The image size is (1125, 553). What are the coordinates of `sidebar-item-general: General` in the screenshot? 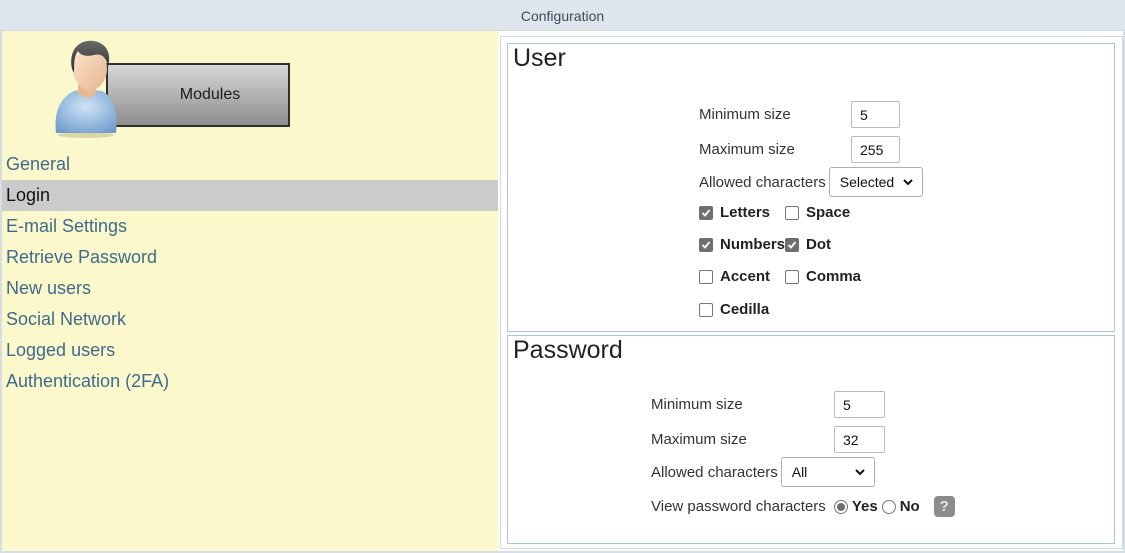 It's located at (250, 164).